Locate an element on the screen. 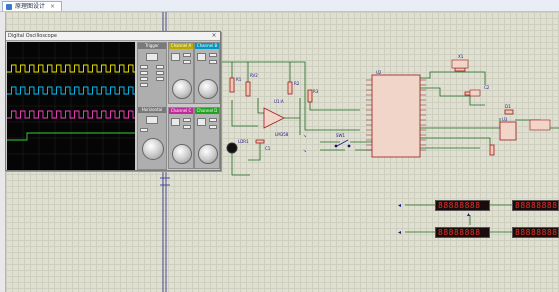 The height and width of the screenshot is (292, 559). channel-b-panel: Channel B is located at coordinates (207, 73).